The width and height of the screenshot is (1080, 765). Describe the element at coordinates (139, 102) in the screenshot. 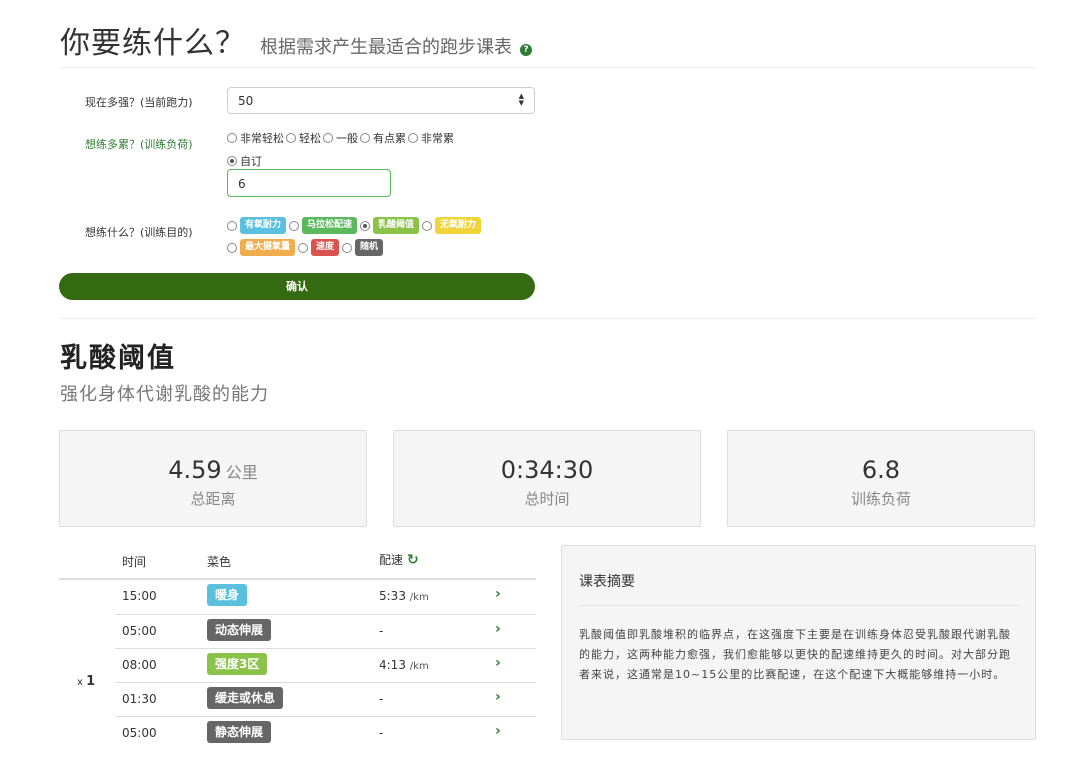

I see `current-ability-label: 现在多强？(当前跑力)` at that location.